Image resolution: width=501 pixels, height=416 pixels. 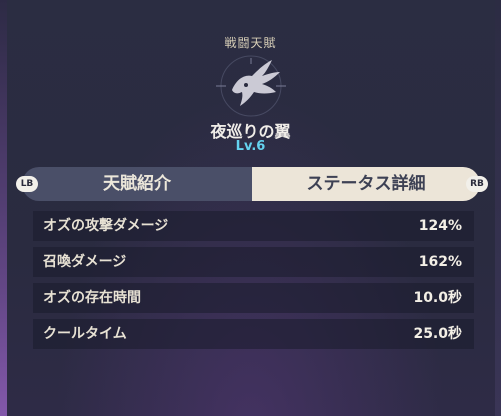 What do you see at coordinates (85, 262) in the screenshot?
I see `stat-label: 召喚ダメージ` at bounding box center [85, 262].